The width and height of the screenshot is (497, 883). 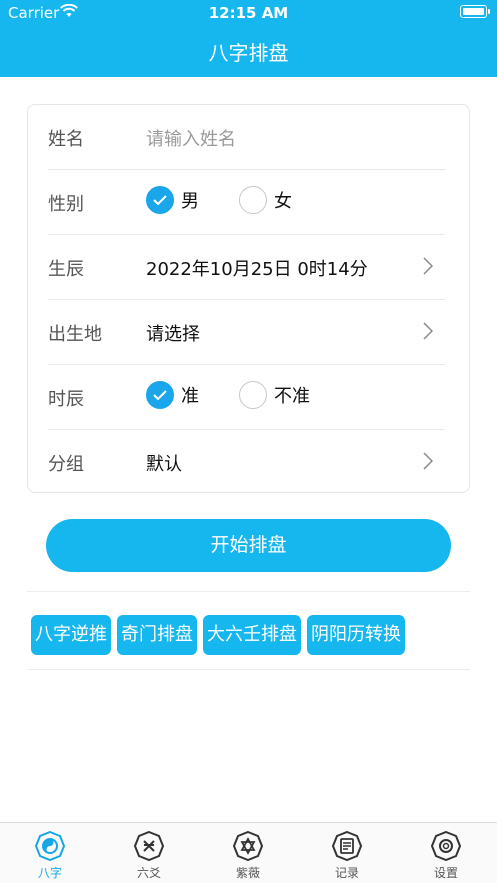 What do you see at coordinates (191, 138) in the screenshot?
I see `name-input: 请输入姓名` at bounding box center [191, 138].